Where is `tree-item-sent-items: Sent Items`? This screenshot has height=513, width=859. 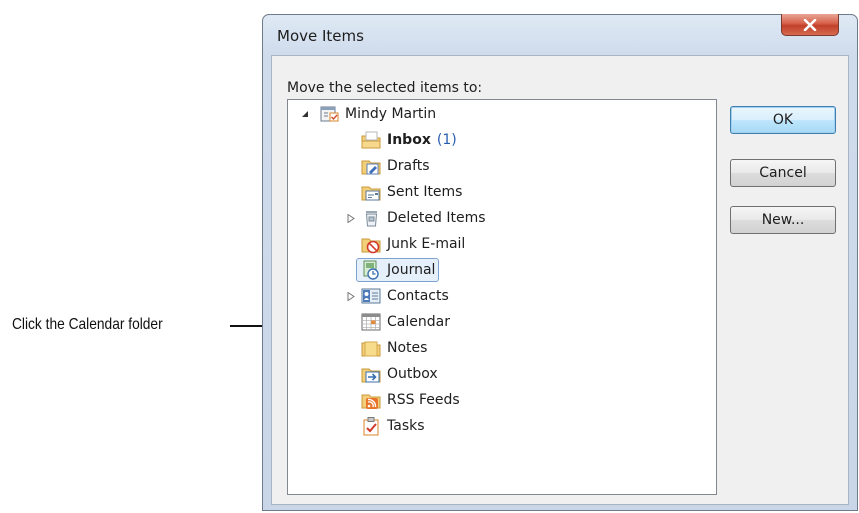
tree-item-sent-items: Sent Items is located at coordinates (411, 192).